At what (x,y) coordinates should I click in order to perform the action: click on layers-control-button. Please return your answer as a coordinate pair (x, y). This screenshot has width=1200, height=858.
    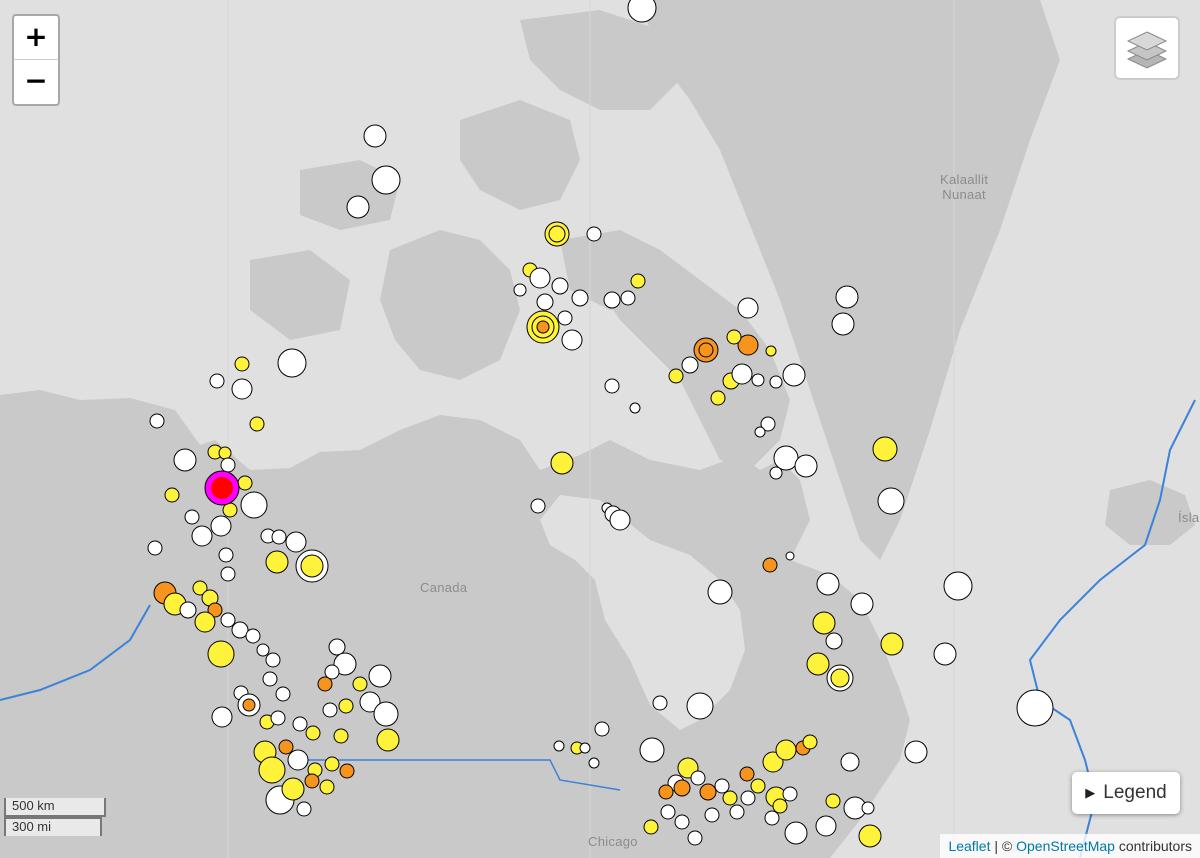
    Looking at the image, I should click on (1147, 48).